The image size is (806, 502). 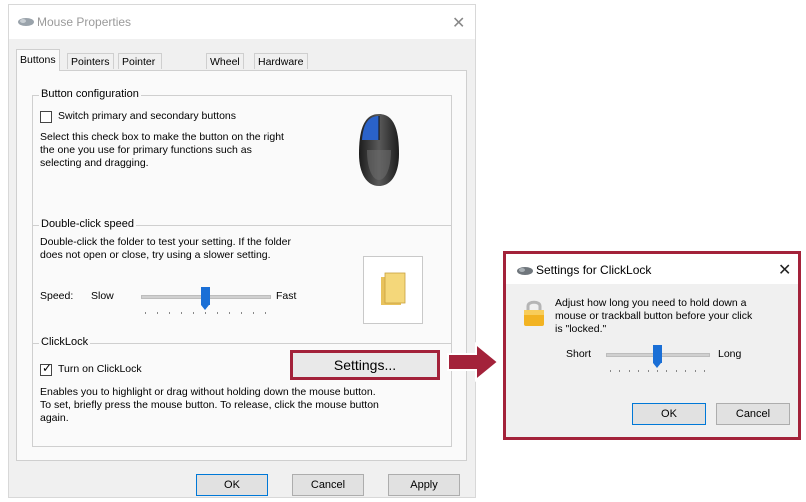 What do you see at coordinates (657, 356) in the screenshot?
I see `clicklock-slider-thumb` at bounding box center [657, 356].